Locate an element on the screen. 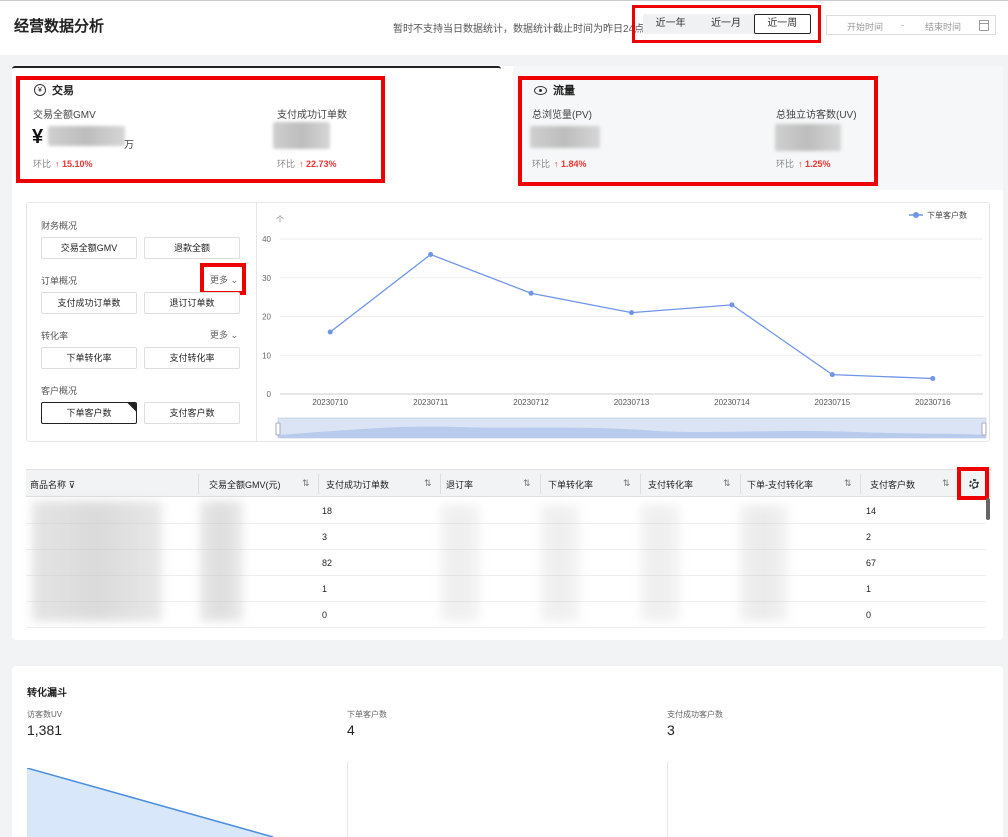 The width and height of the screenshot is (1008, 837). conversion-more-link: 更多 ⌄ is located at coordinates (224, 334).